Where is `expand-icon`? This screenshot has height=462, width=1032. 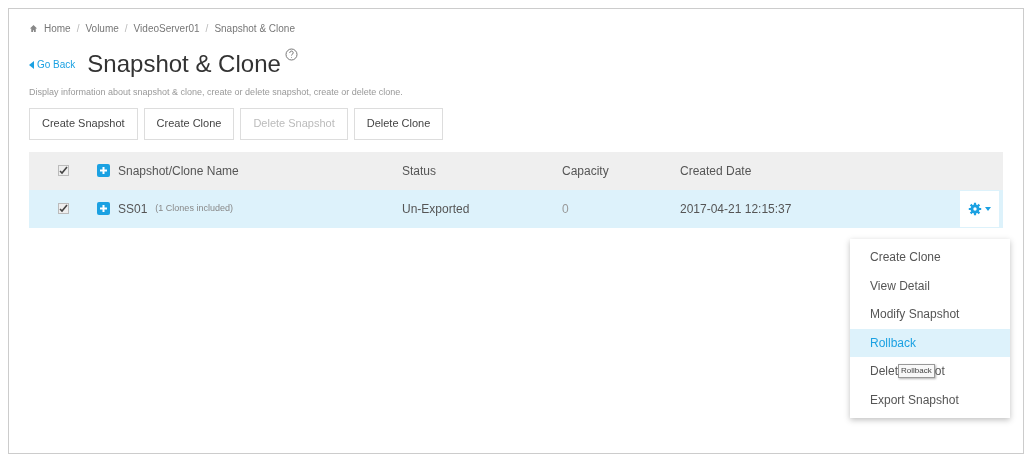 expand-icon is located at coordinates (103, 208).